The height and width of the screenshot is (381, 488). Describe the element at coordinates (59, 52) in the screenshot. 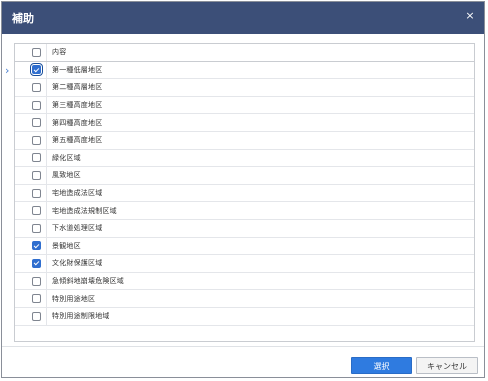

I see `header-label: 内容` at that location.